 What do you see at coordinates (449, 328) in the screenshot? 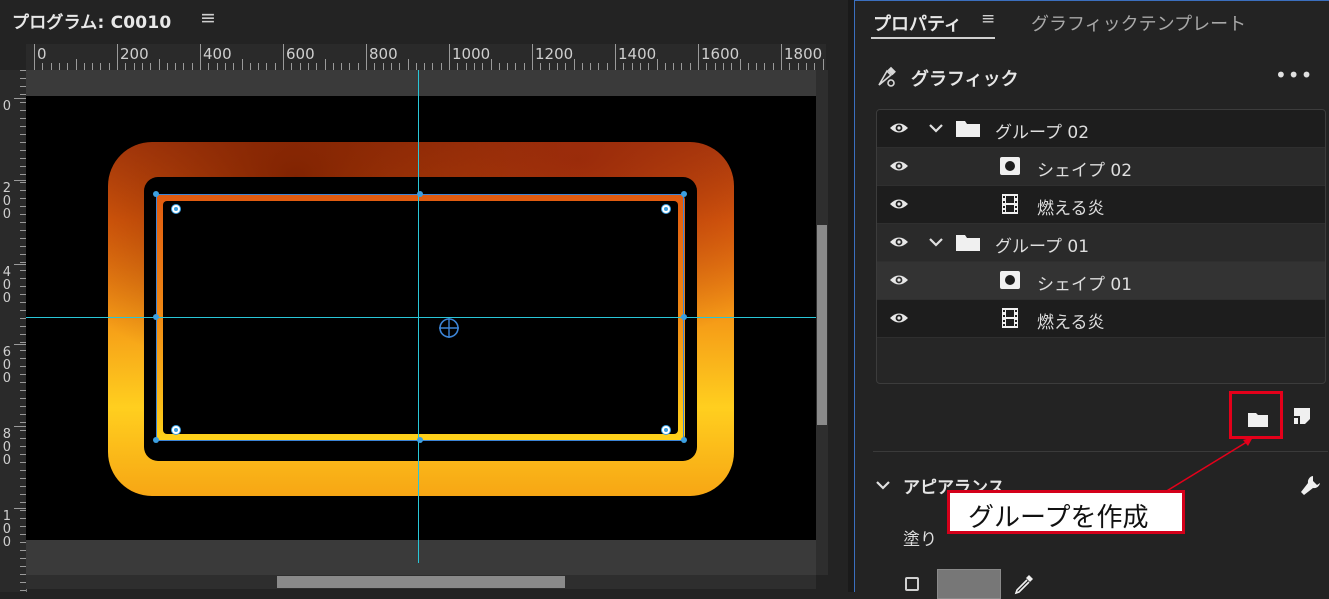
I see `anchor-point-icon` at bounding box center [449, 328].